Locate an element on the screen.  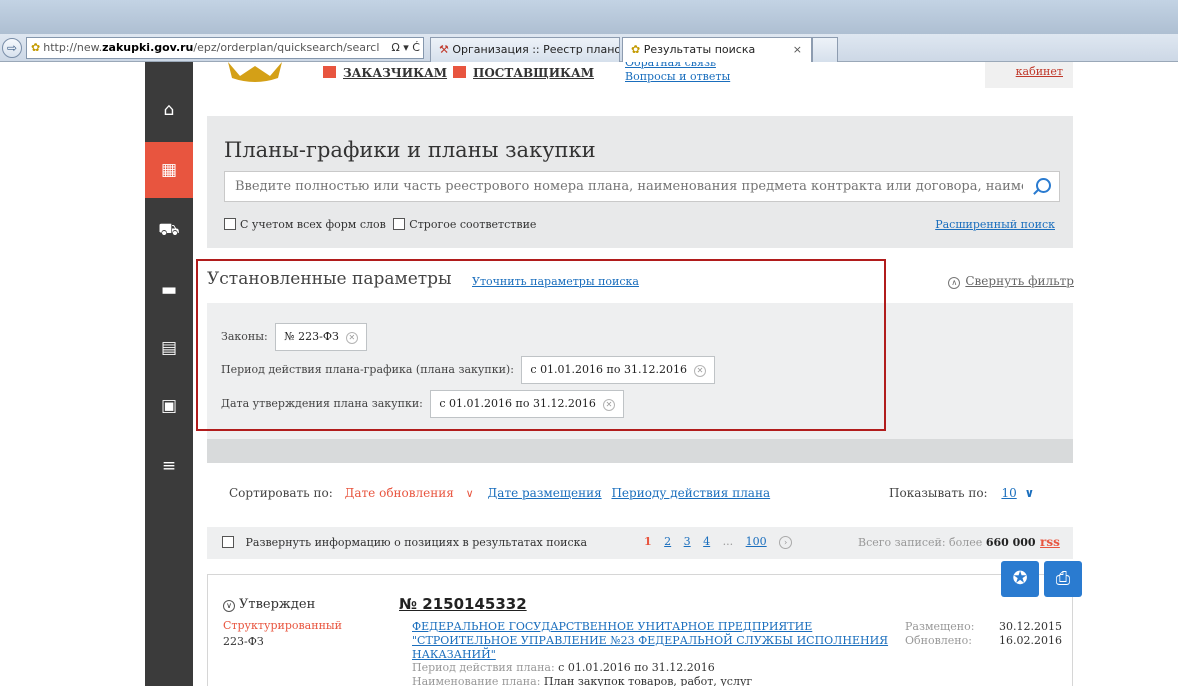
result-status-label: Утвержден is located at coordinates (277, 604).